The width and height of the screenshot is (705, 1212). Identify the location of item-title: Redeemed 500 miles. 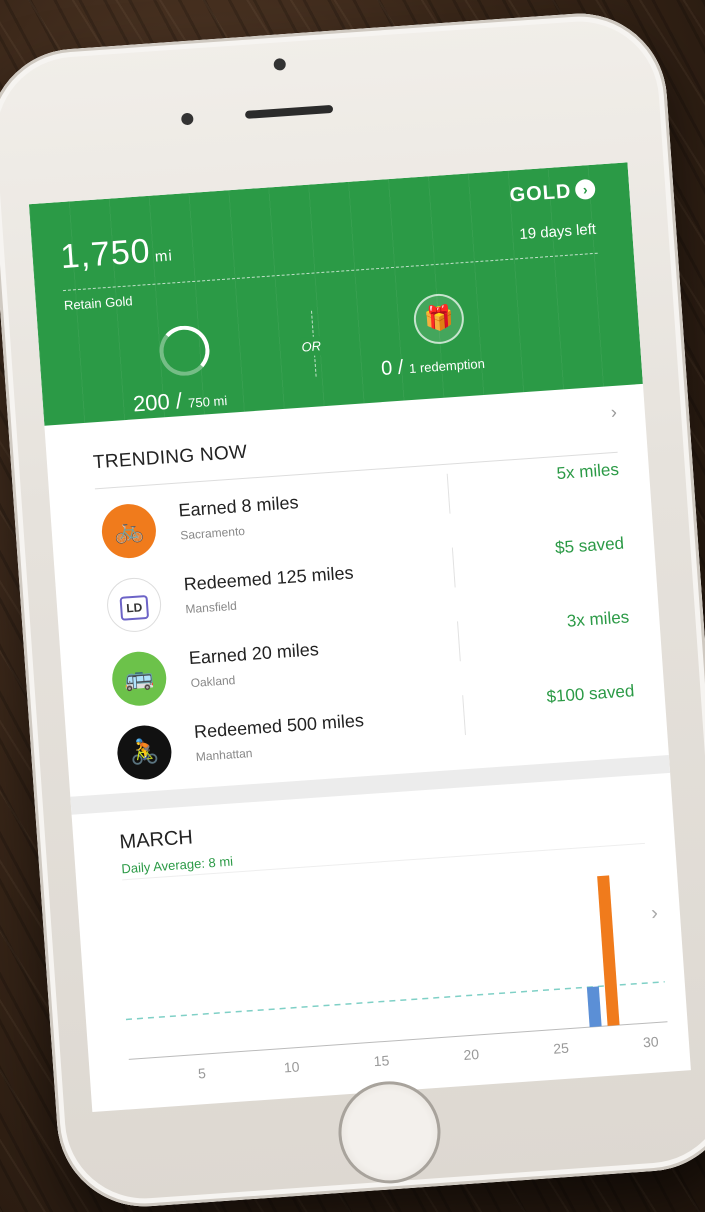
(279, 726).